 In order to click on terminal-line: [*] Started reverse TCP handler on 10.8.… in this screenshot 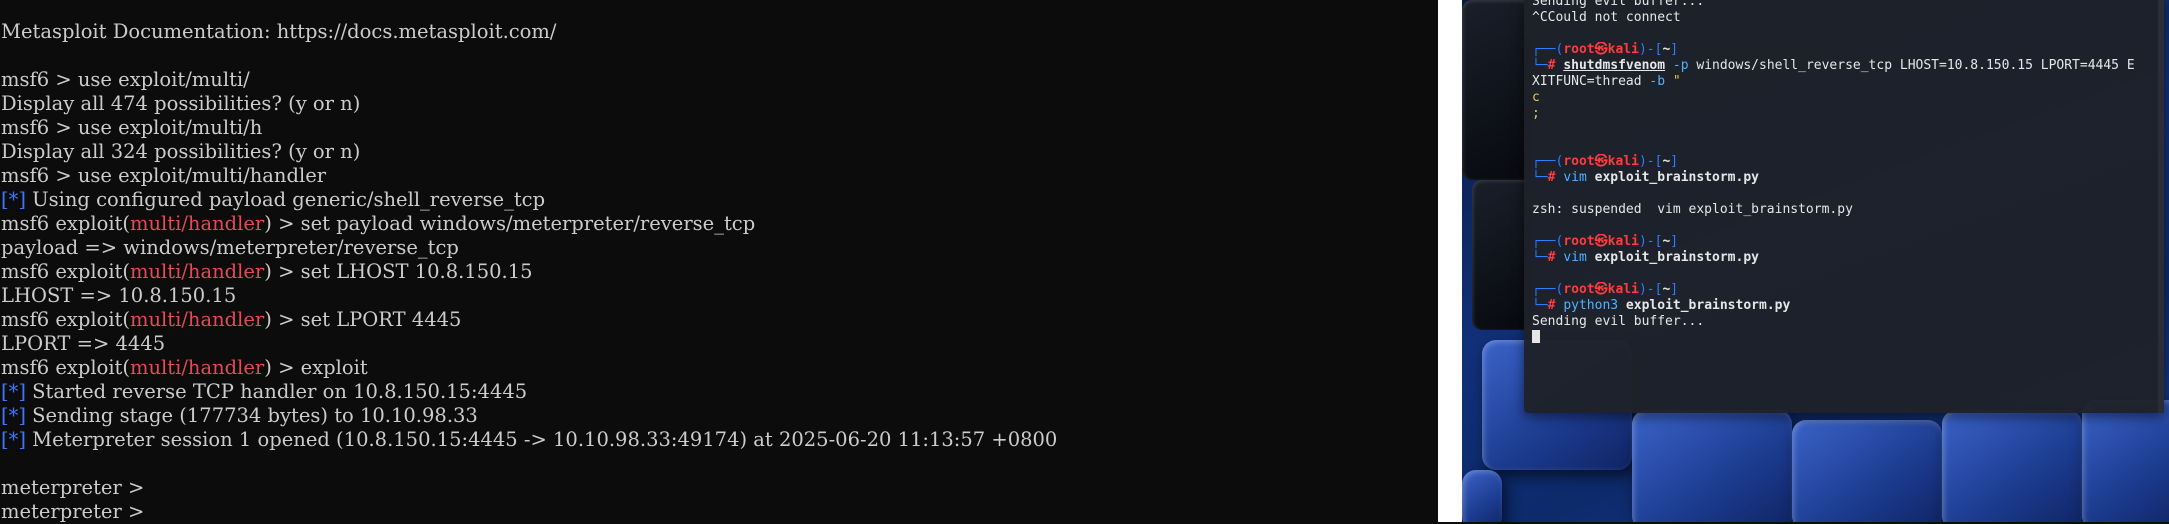, I will do `click(264, 391)`.